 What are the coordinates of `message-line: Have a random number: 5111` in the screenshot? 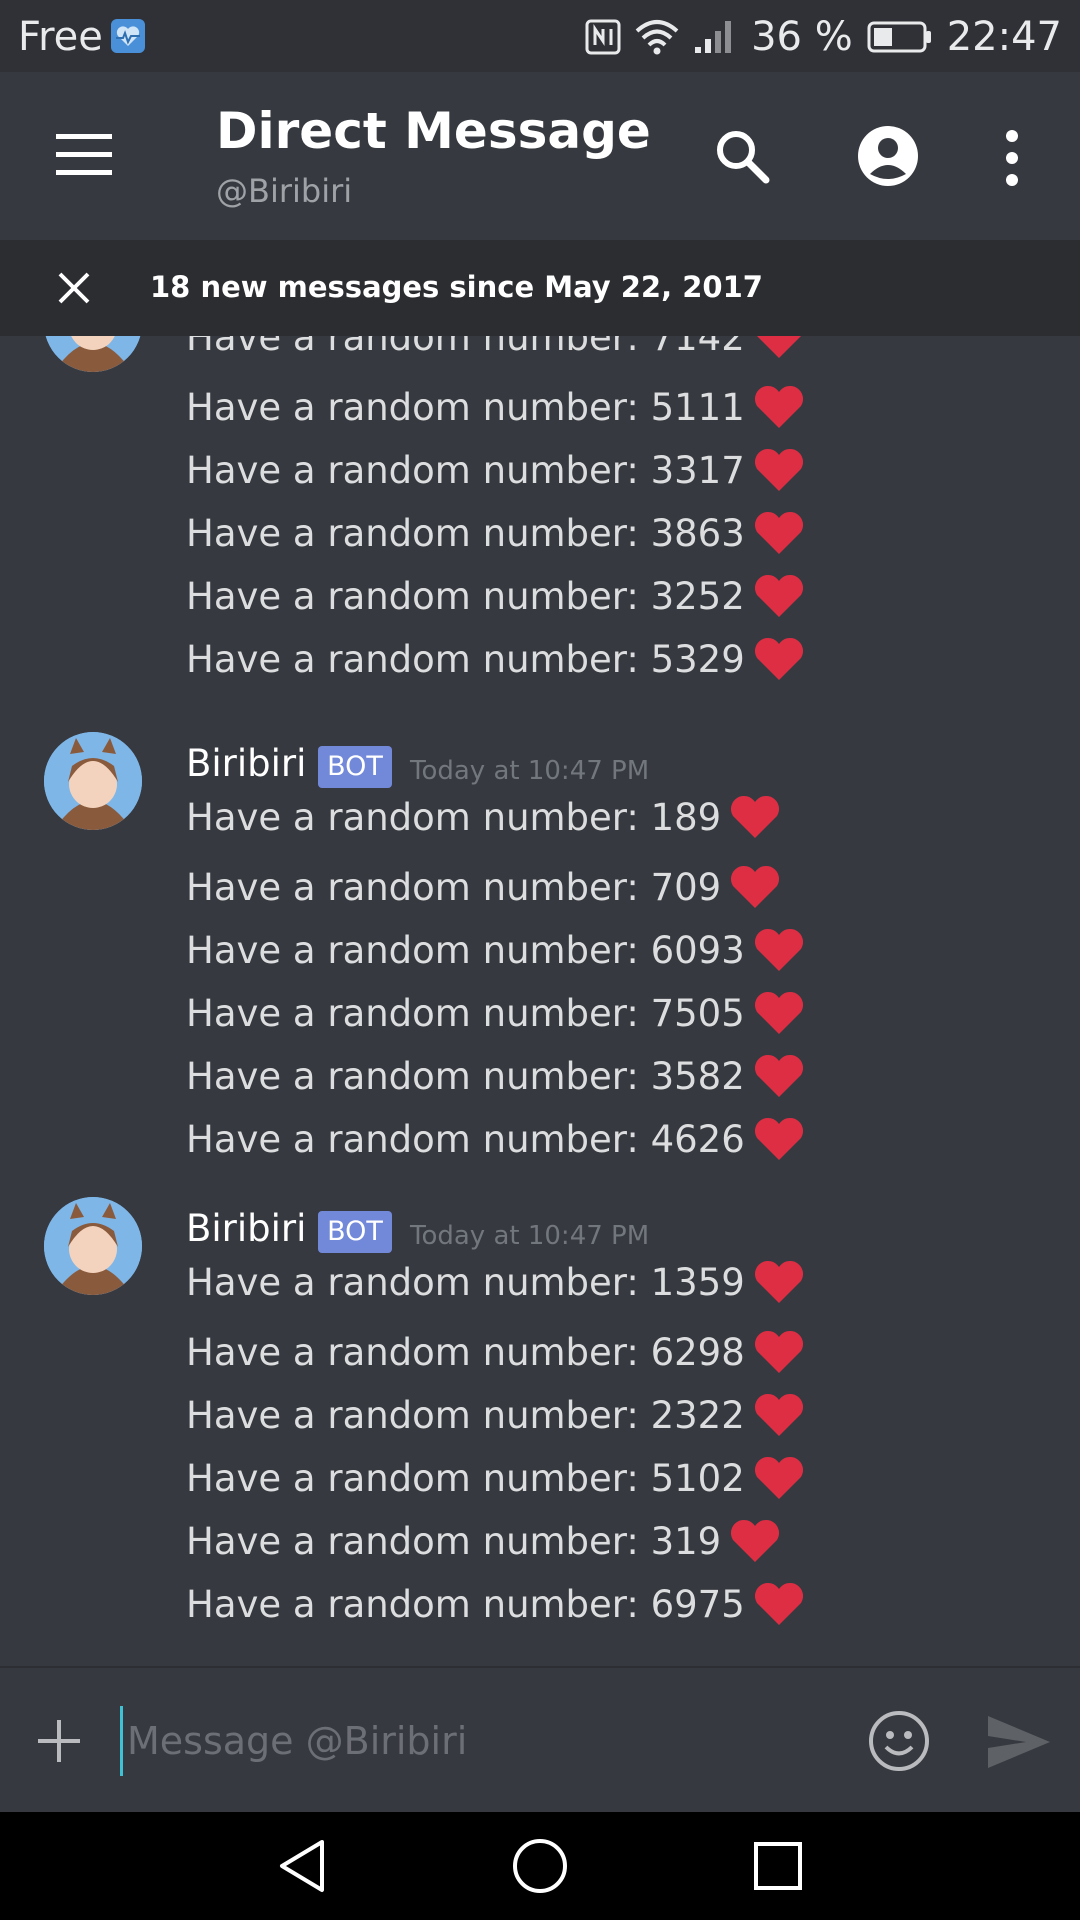 It's located at (495, 407).